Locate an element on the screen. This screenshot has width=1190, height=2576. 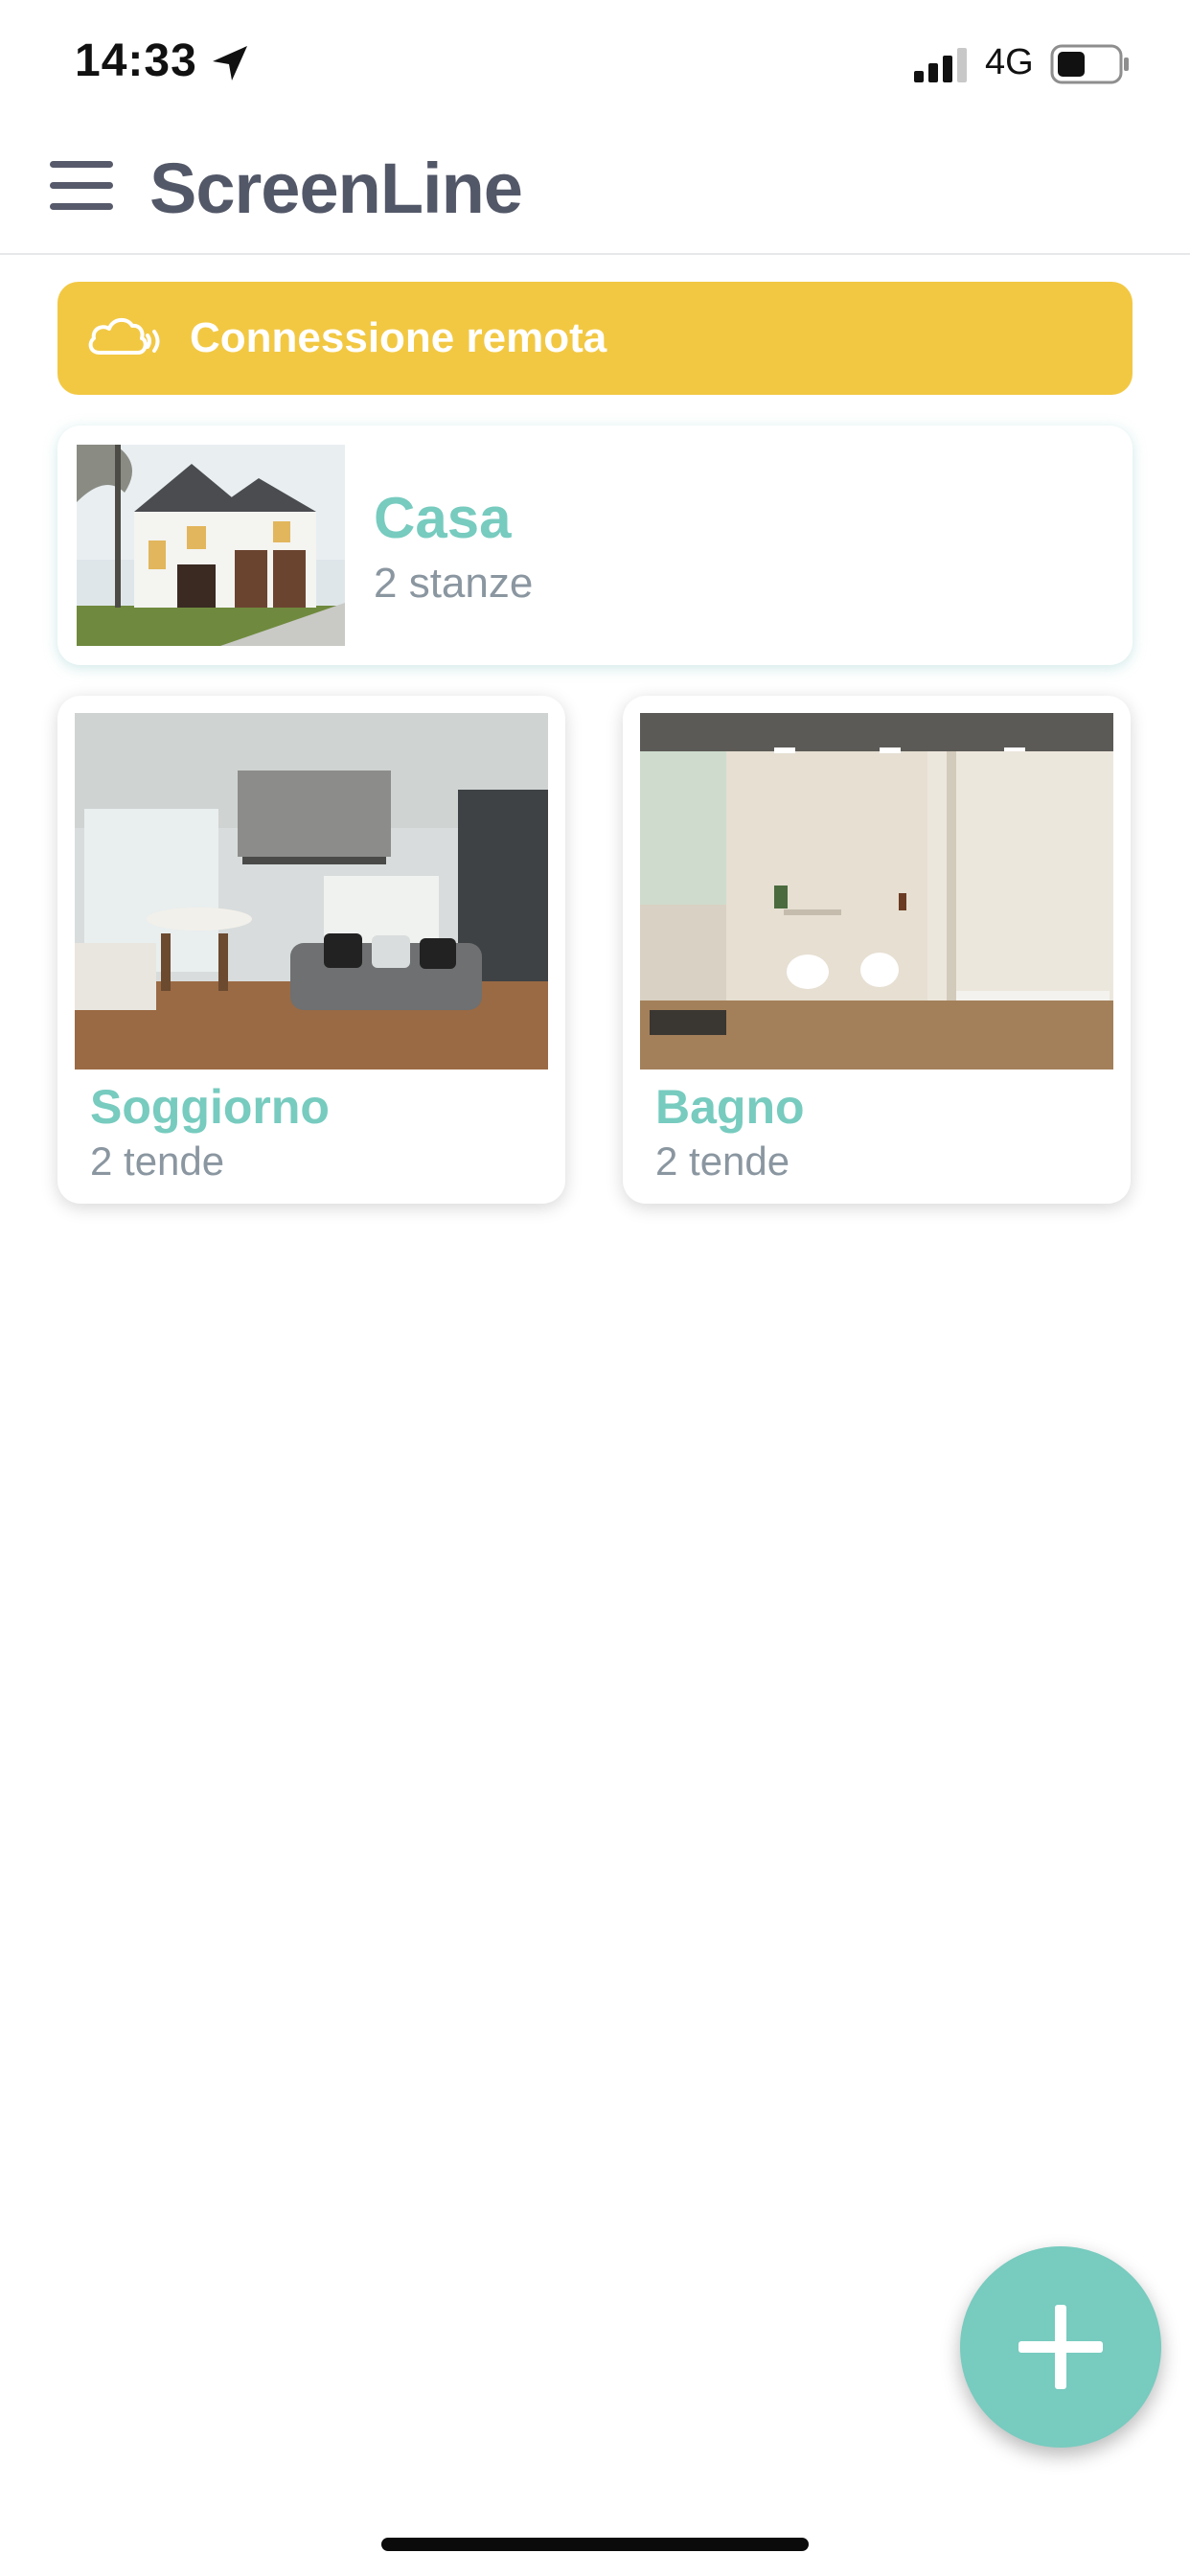
home-image is located at coordinates (211, 545).